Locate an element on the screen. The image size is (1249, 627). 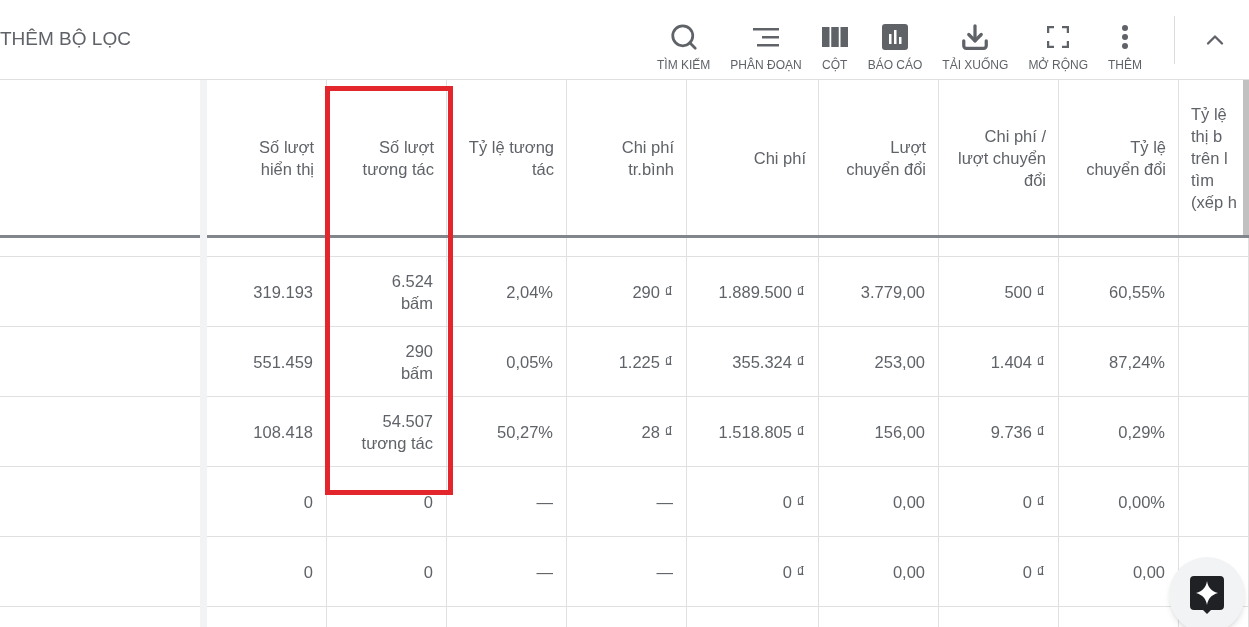
search-icon is located at coordinates (683, 36).